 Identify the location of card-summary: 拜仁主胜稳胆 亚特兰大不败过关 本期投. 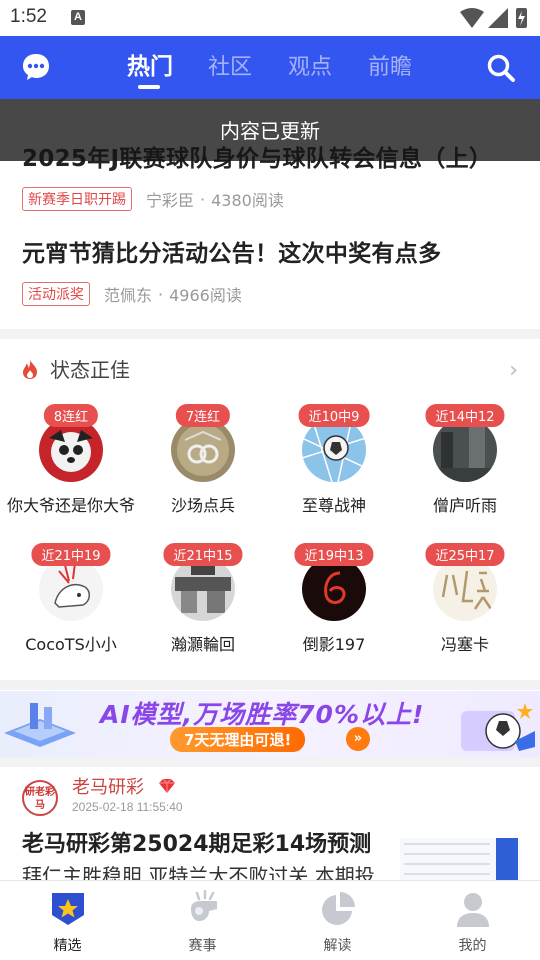
(198, 872).